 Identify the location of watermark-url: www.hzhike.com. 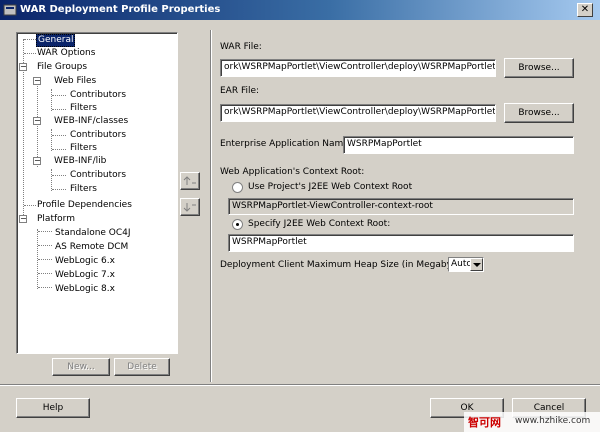
(553, 421).